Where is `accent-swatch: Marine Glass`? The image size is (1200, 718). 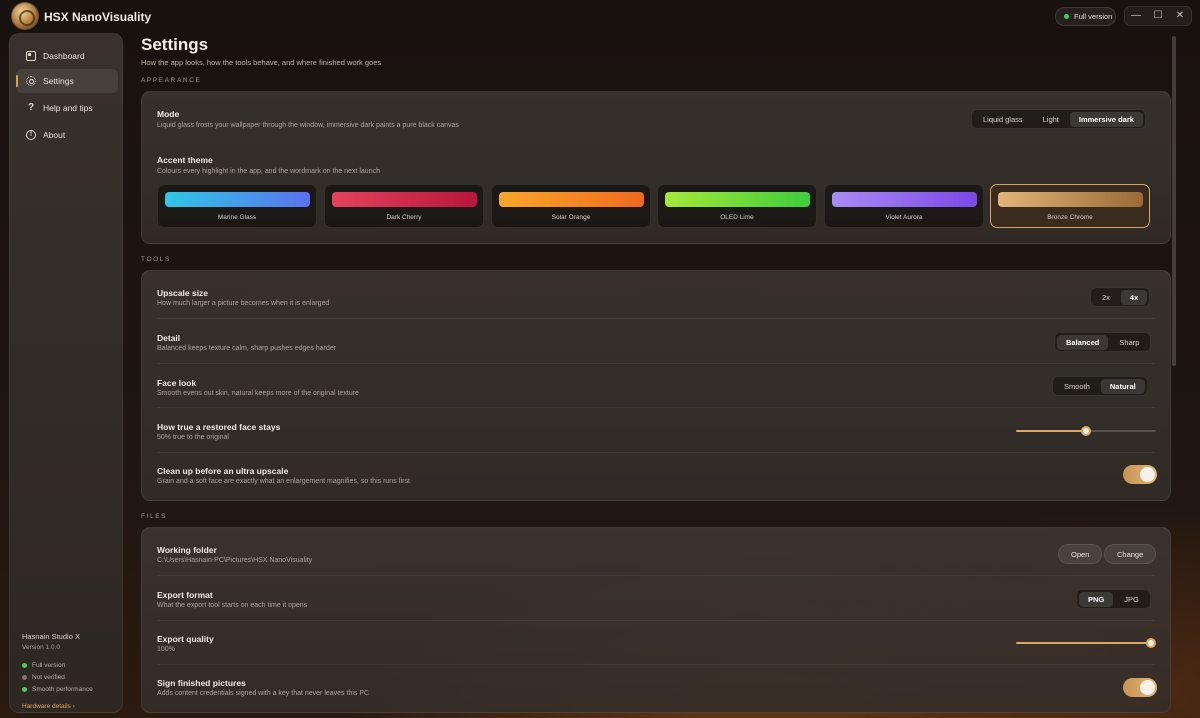 accent-swatch: Marine Glass is located at coordinates (237, 206).